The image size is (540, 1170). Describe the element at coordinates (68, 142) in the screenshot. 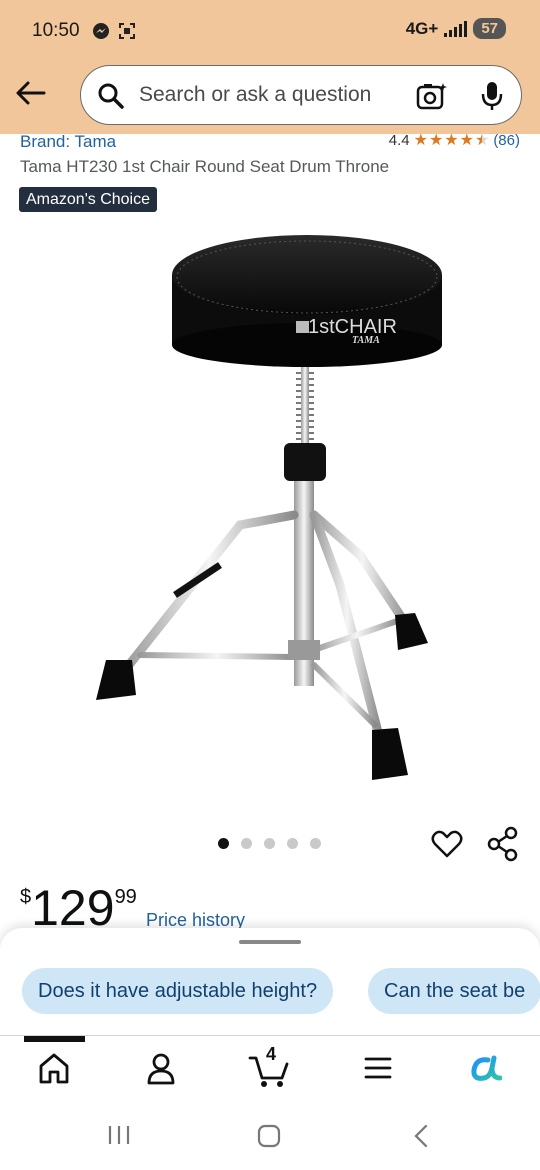

I see `brand-link: Brand: Tama` at that location.